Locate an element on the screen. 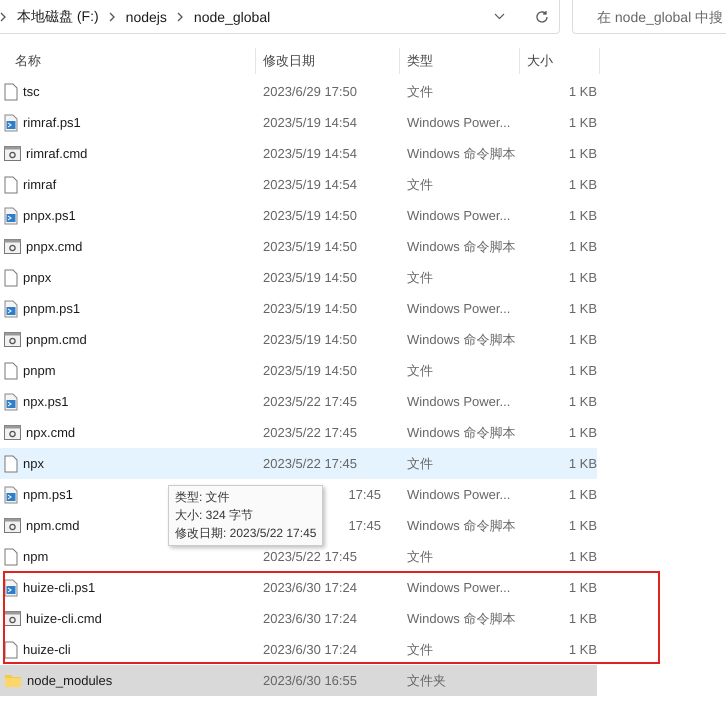  file-name: pnpx.ps1 is located at coordinates (49, 215).